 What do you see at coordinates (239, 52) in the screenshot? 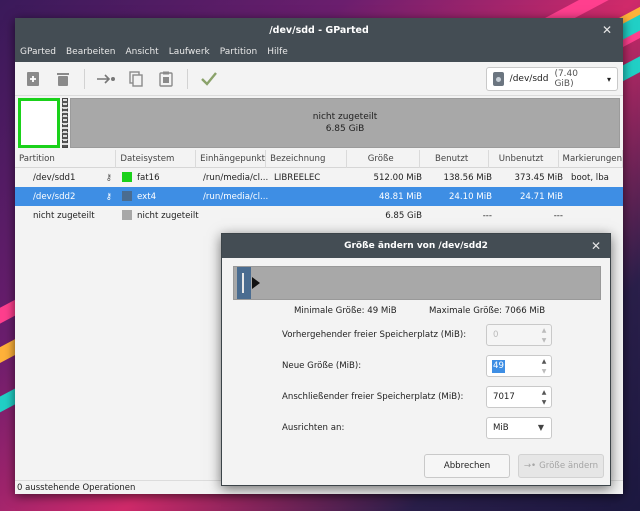
I see `menu-partition: Partition` at bounding box center [239, 52].